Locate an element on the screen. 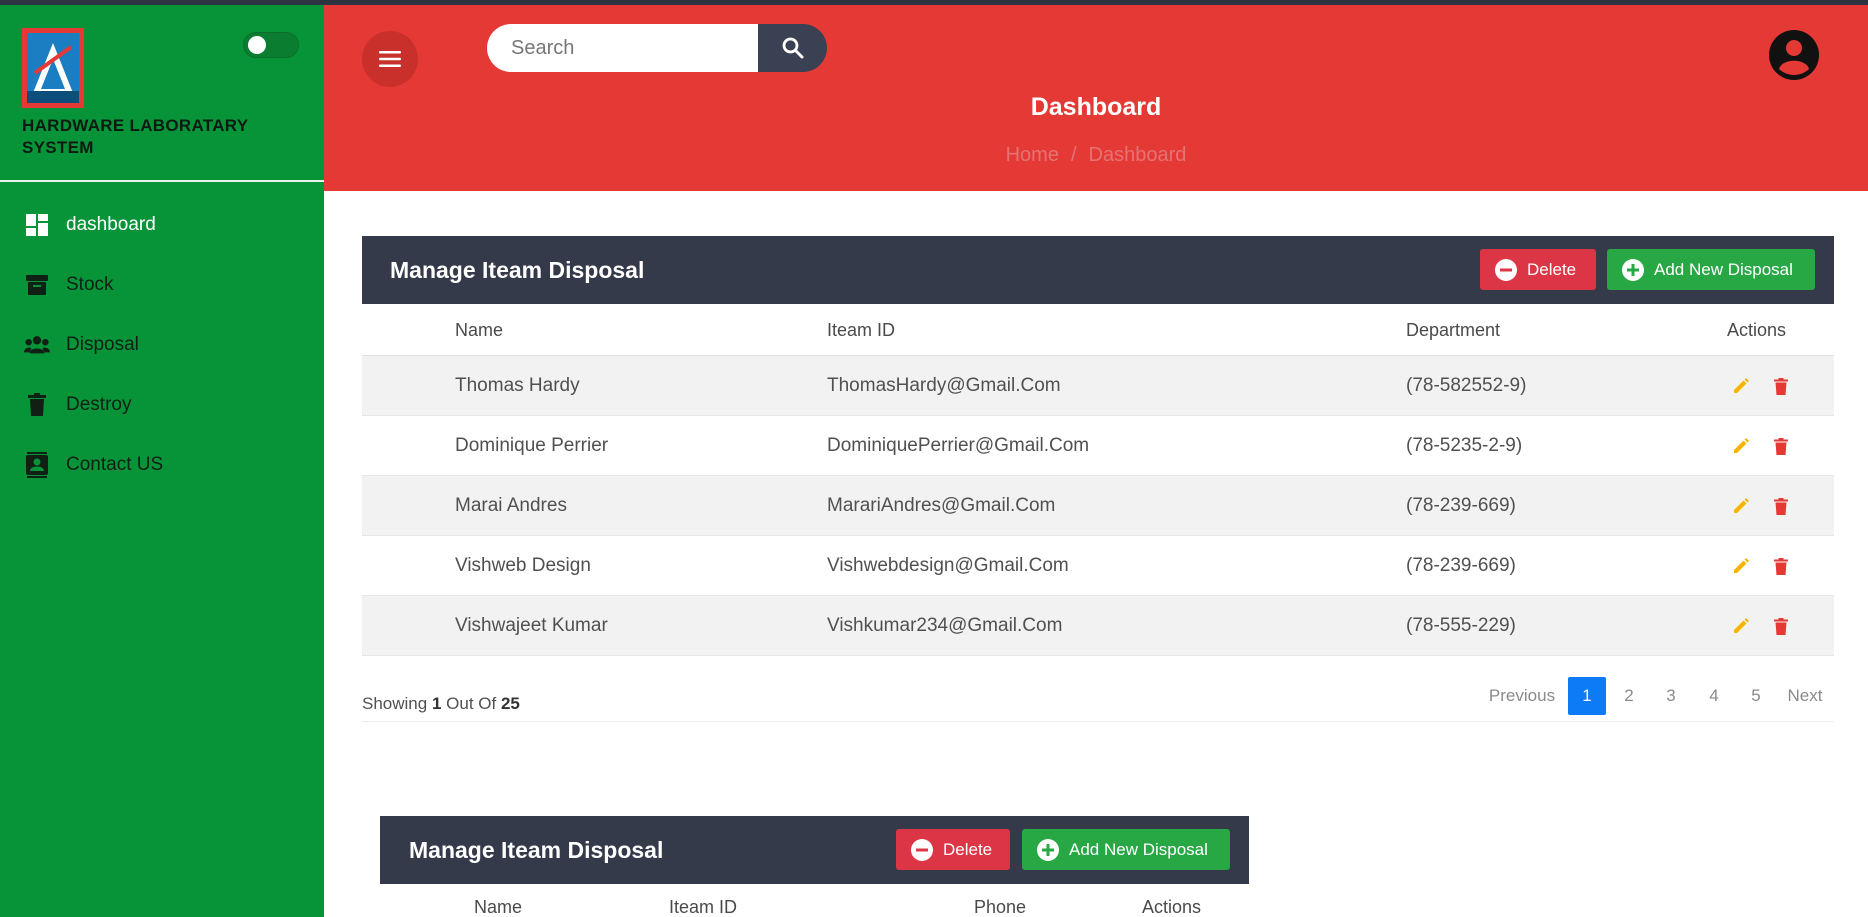 Image resolution: width=1868 pixels, height=917 pixels. dashboard-icon is located at coordinates (37, 225).